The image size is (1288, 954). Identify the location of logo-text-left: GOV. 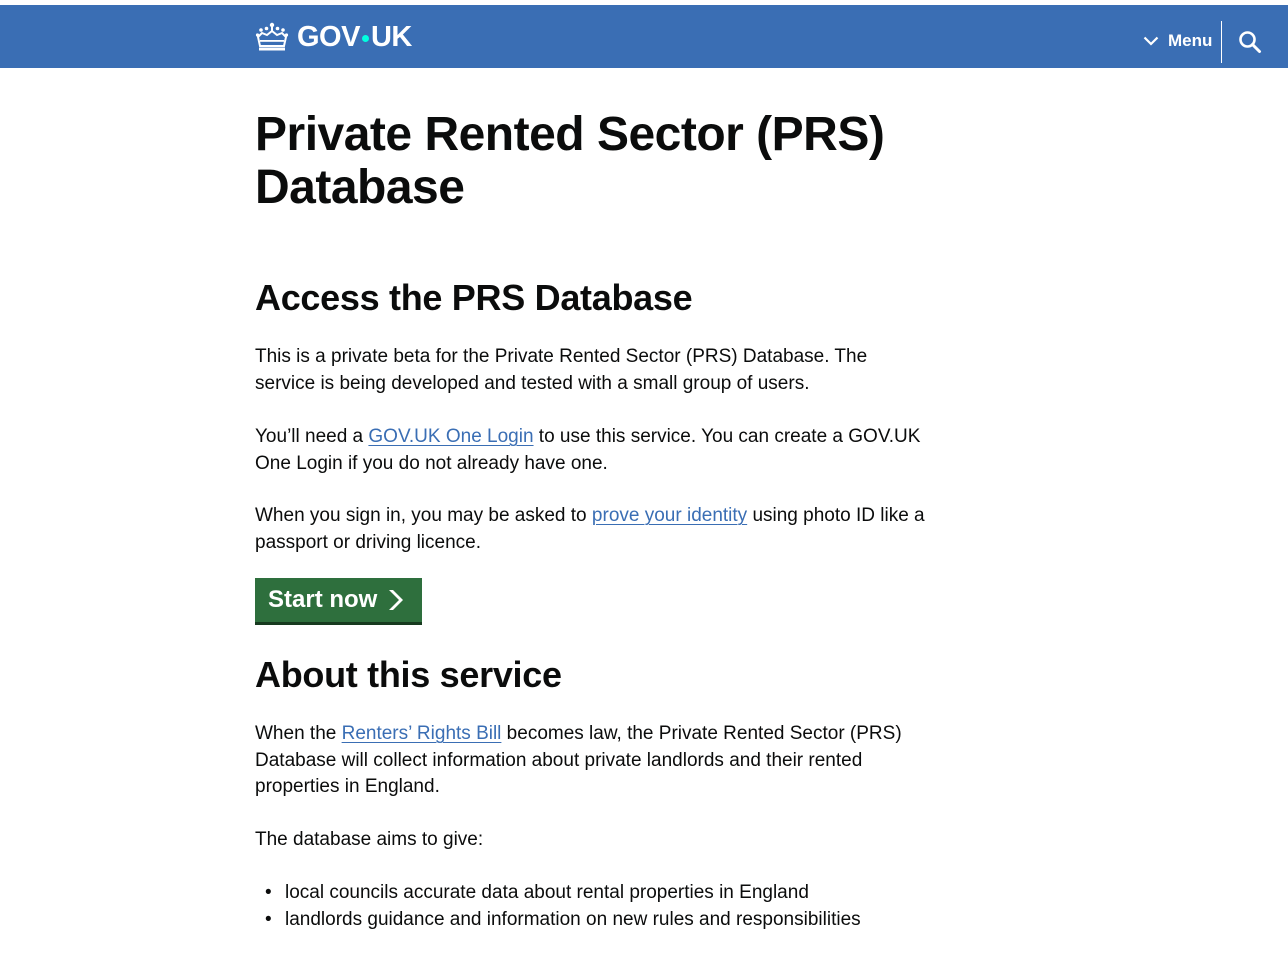
(328, 36).